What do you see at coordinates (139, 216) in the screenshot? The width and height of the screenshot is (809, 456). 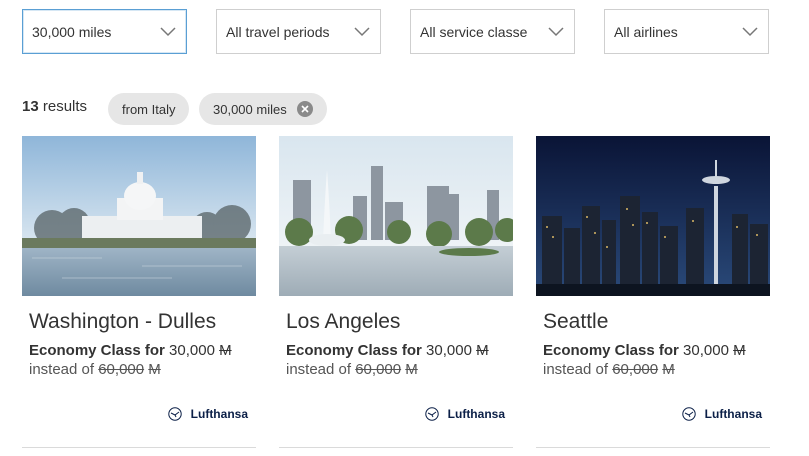 I see `destination-image-washington` at bounding box center [139, 216].